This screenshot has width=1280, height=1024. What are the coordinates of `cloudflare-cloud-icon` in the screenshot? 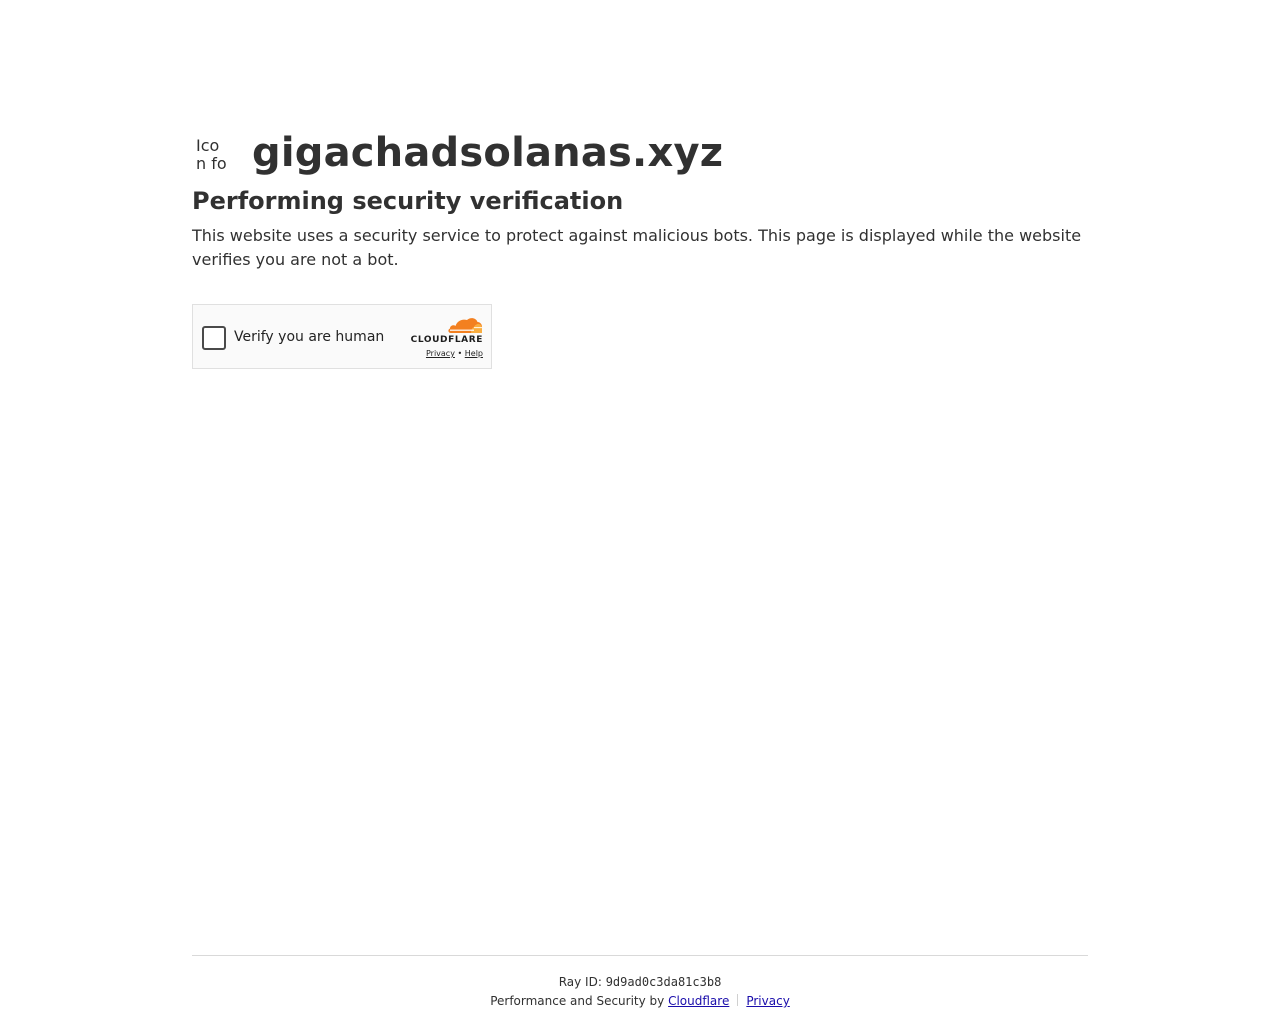 It's located at (465, 325).